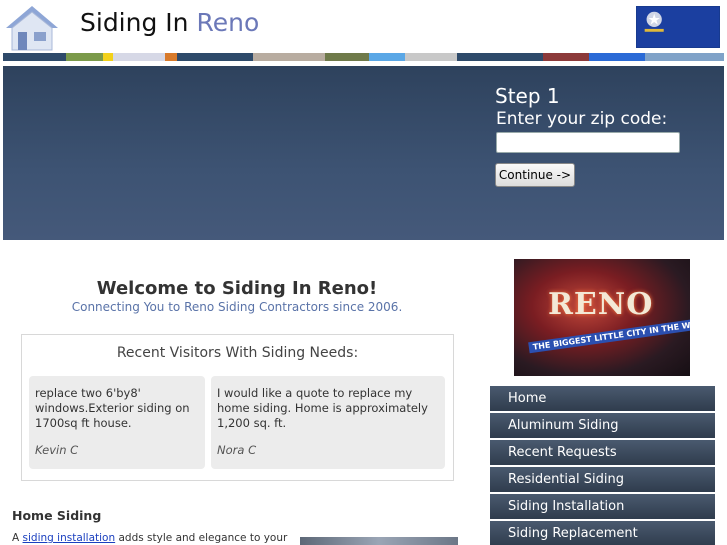  What do you see at coordinates (602, 479) in the screenshot?
I see `nav-item-residential-siding: Residential Siding` at bounding box center [602, 479].